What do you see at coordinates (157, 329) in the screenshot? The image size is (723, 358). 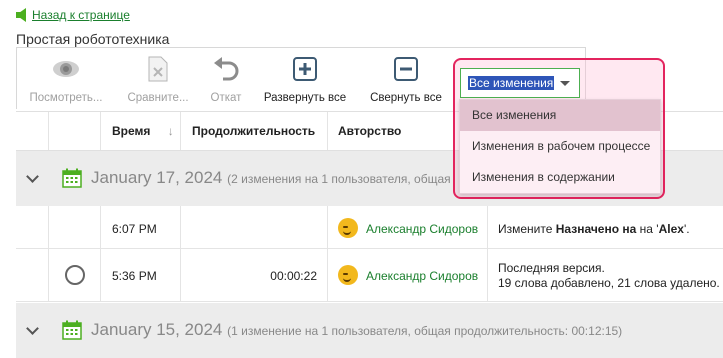 I see `group-date: January 15, 2024` at bounding box center [157, 329].